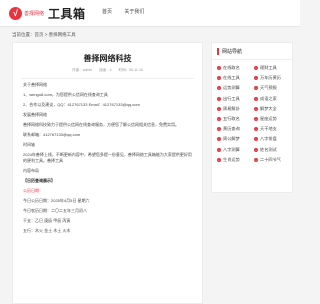  I want to click on sidebar-link-label: 生肖运势, so click(231, 159).